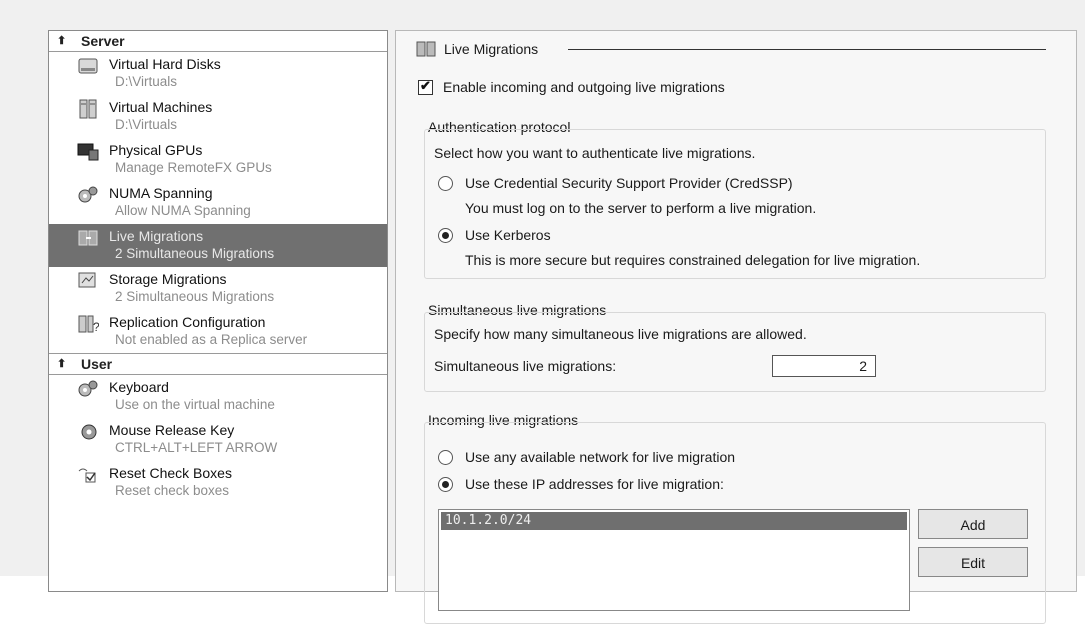 The height and width of the screenshot is (624, 1085). What do you see at coordinates (218, 396) in the screenshot?
I see `nav-item-keyboard: Keyboard Use on the virtual machine` at bounding box center [218, 396].